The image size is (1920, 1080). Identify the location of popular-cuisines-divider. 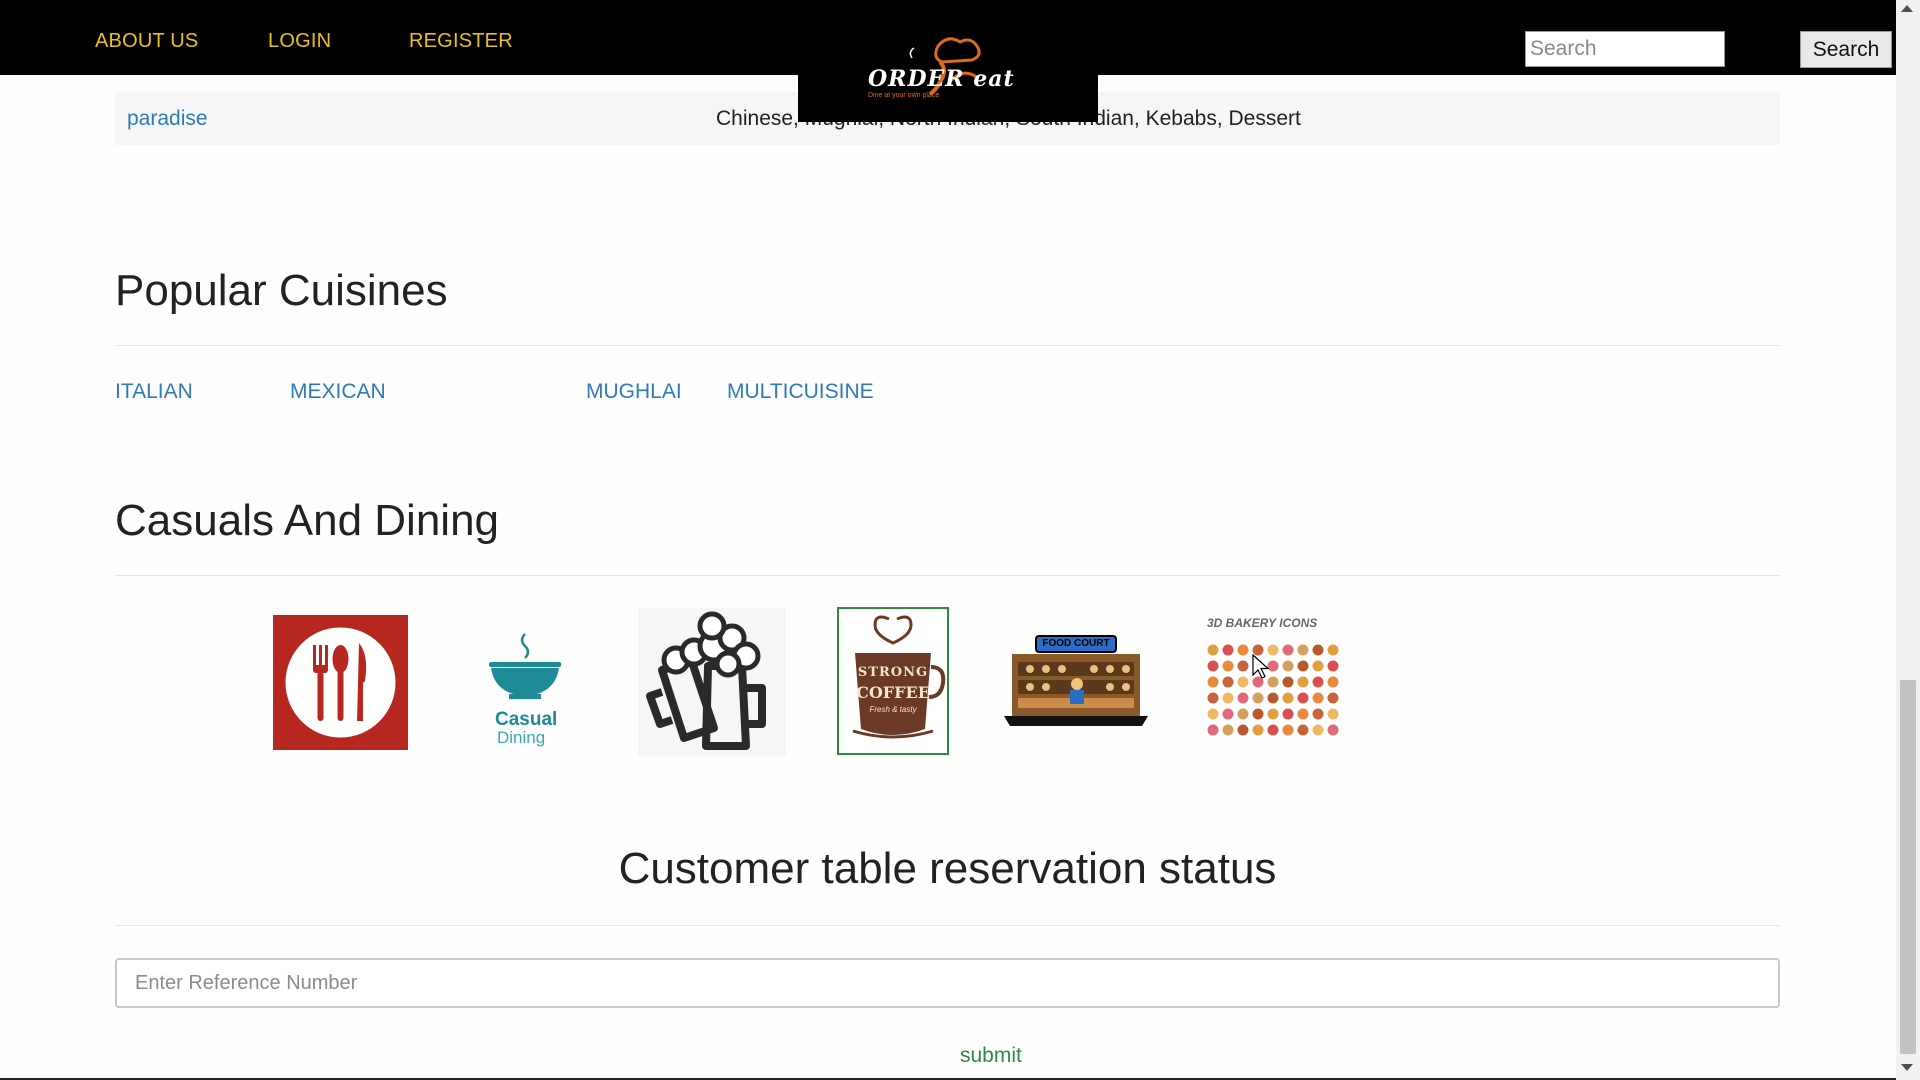
(947, 345).